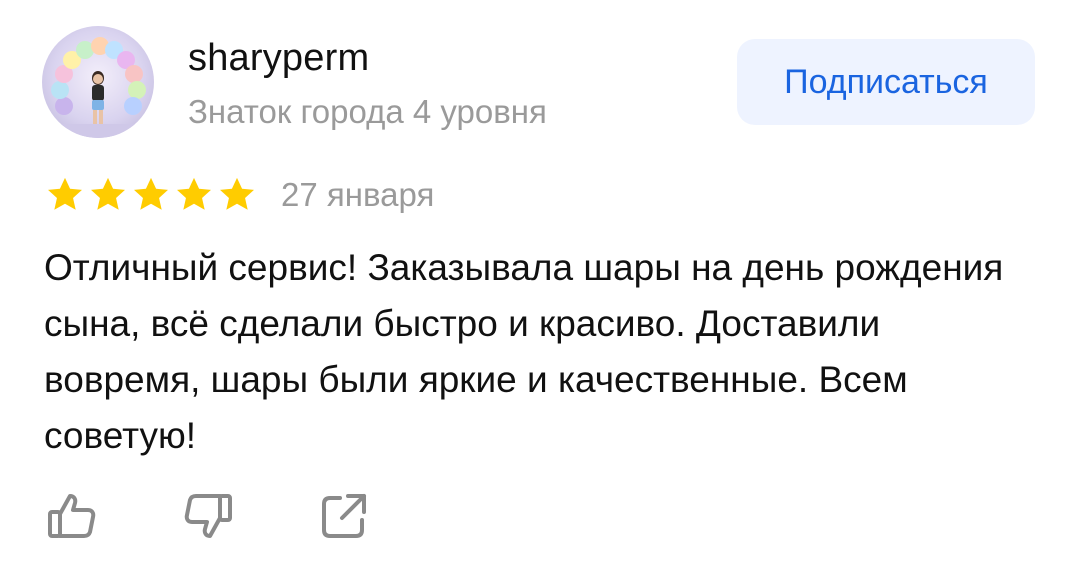  I want to click on subscribe-button: Подписаться, so click(886, 82).